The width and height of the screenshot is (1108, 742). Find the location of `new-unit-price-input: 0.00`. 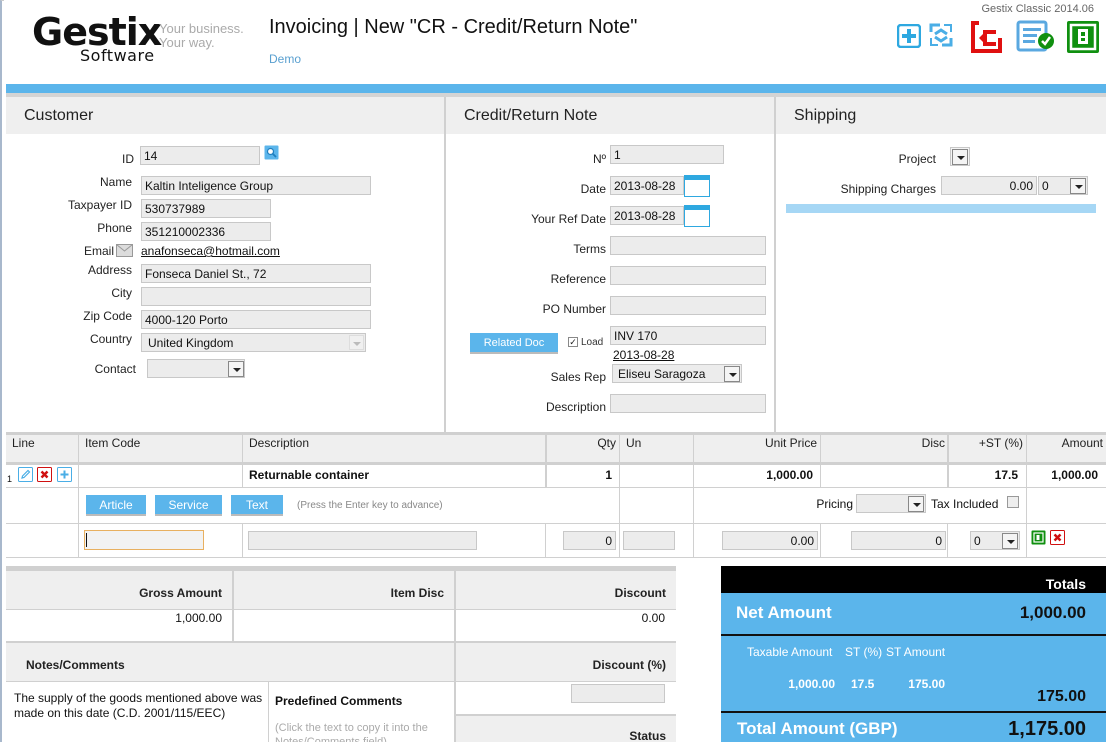

new-unit-price-input: 0.00 is located at coordinates (770, 540).